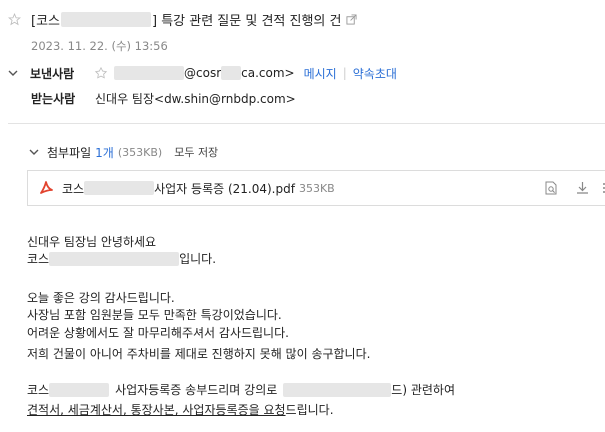  Describe the element at coordinates (38, 259) in the screenshot. I see `body-intro-prefix: 코스` at that location.